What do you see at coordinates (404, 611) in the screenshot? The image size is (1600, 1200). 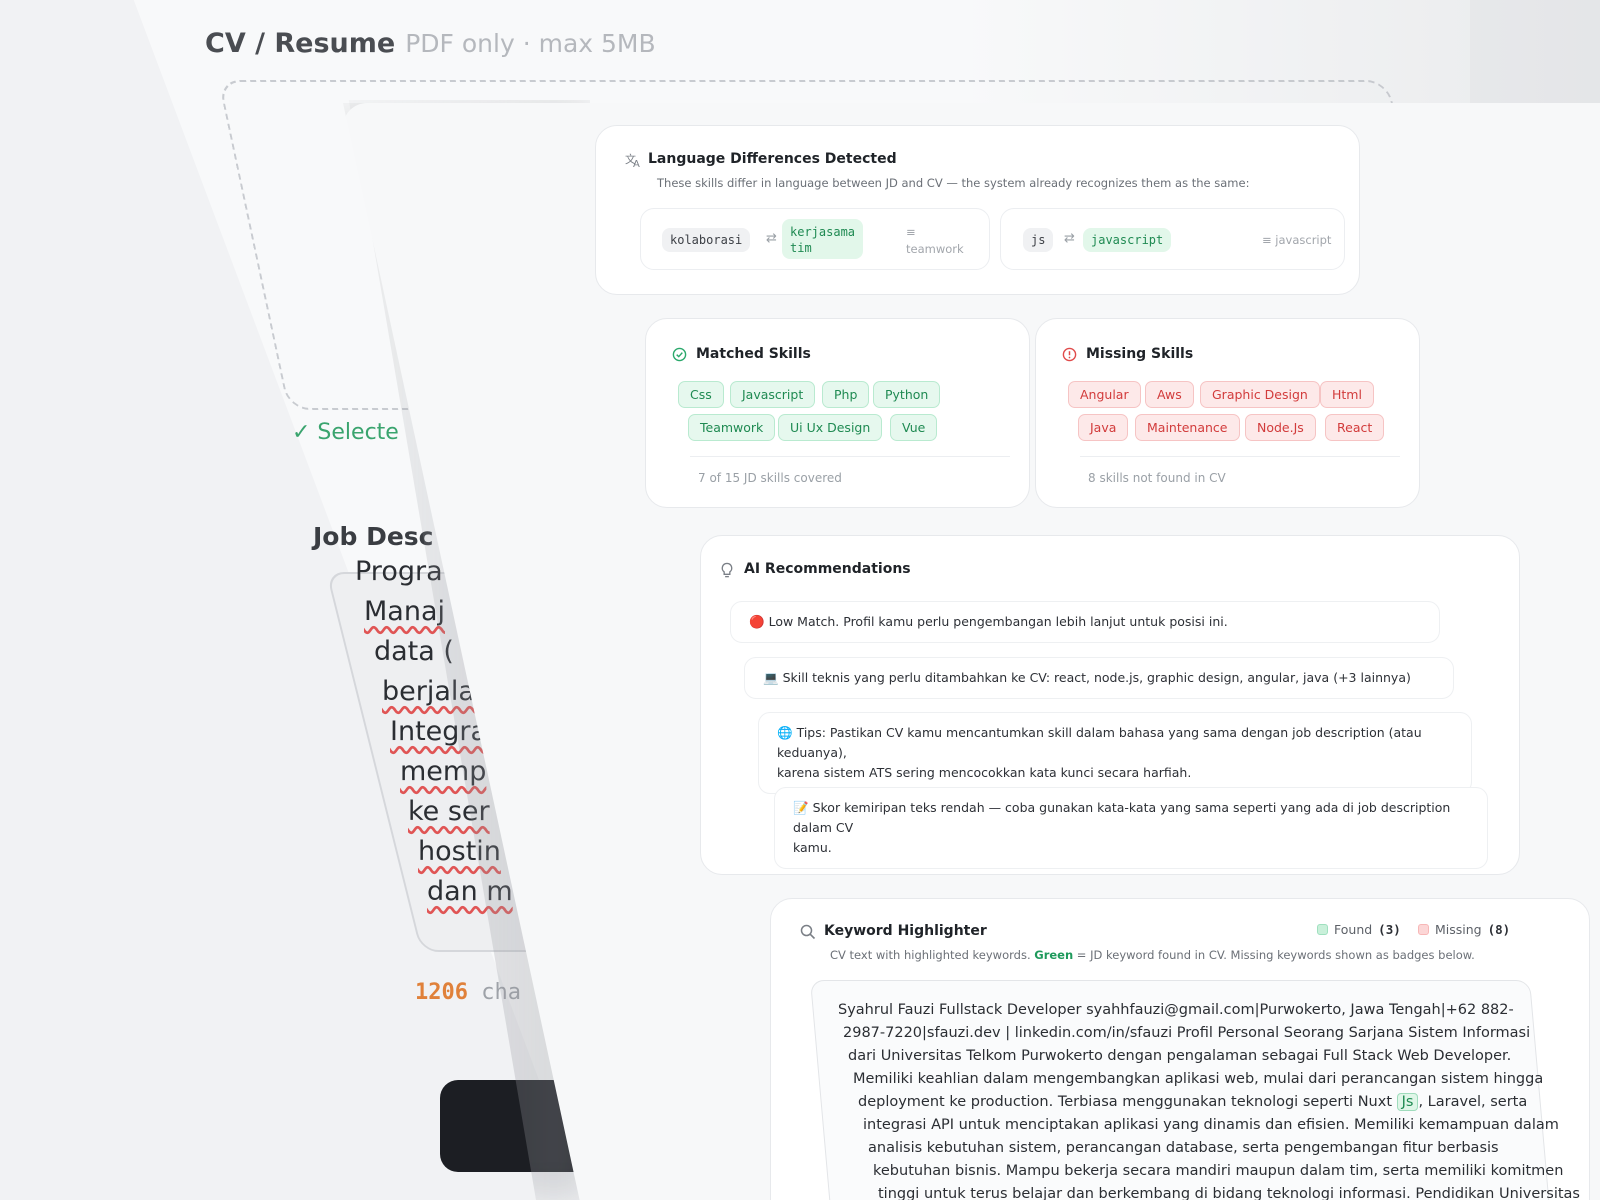 I see `jd-text-line: Manaj` at bounding box center [404, 611].